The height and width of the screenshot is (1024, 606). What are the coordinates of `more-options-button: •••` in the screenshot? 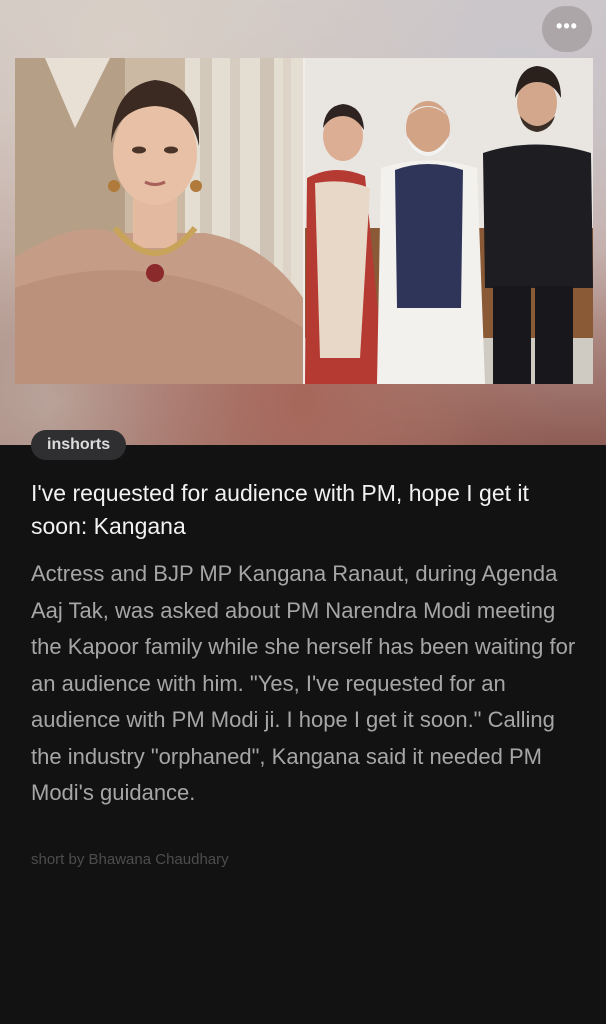 It's located at (567, 29).